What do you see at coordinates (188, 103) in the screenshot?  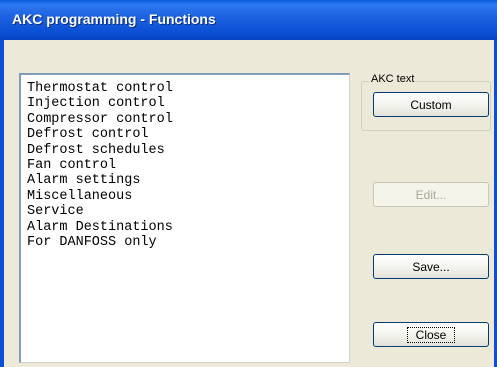 I see `list-item: Injection control` at bounding box center [188, 103].